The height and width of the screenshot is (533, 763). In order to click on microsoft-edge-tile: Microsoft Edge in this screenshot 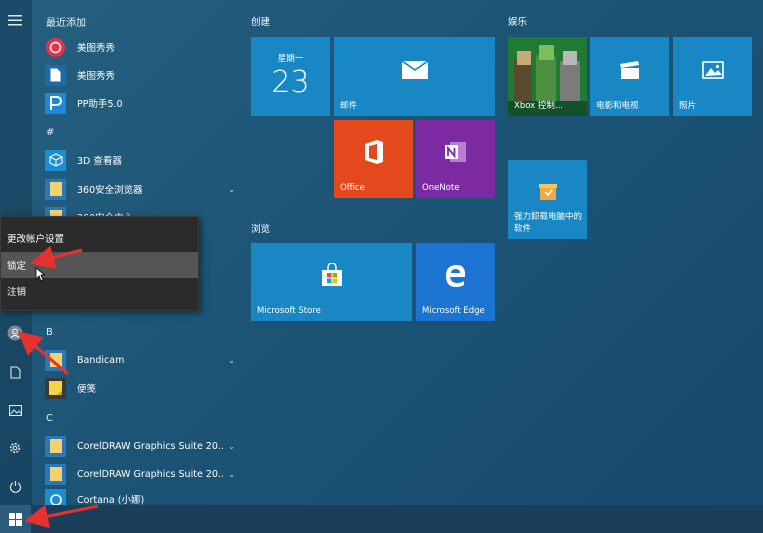, I will do `click(455, 282)`.